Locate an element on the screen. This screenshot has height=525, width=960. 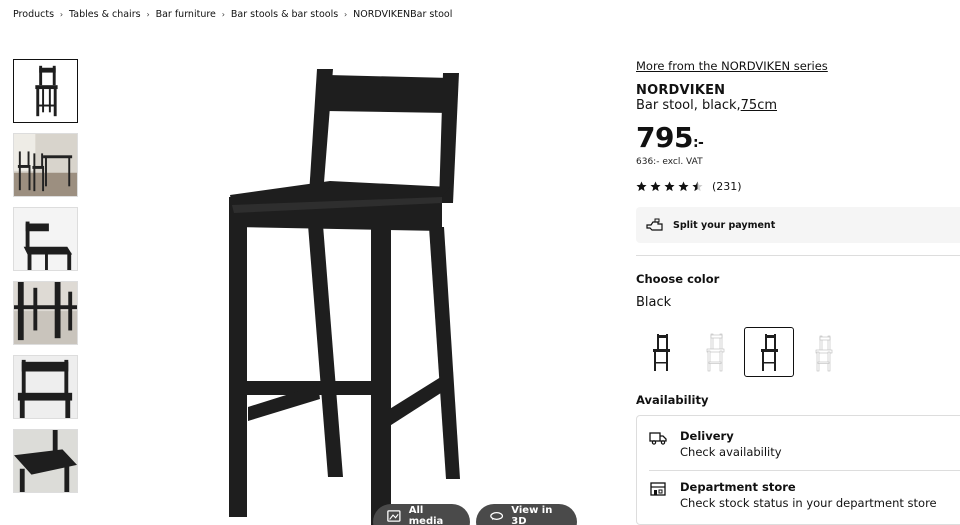
store-title: Department store is located at coordinates (738, 487).